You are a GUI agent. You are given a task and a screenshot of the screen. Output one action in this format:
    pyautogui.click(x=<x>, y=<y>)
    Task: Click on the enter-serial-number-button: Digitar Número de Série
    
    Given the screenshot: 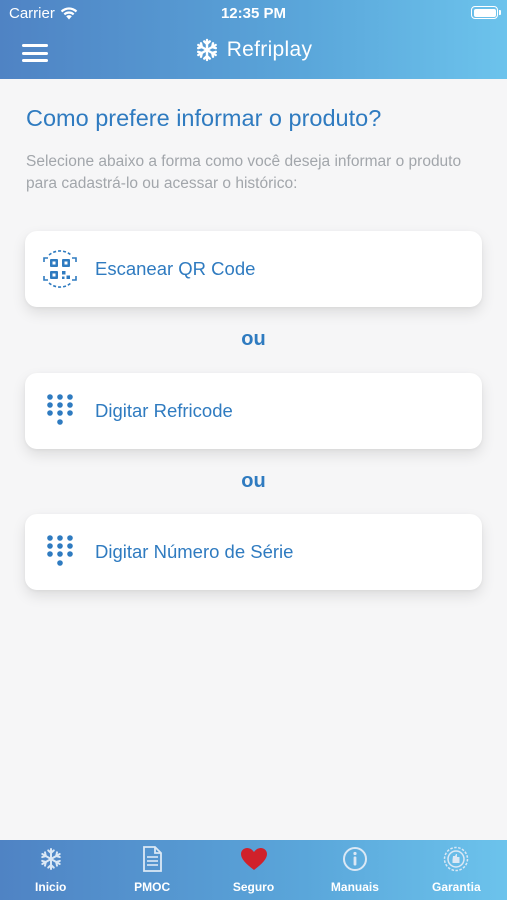 What is the action you would take?
    pyautogui.click(x=253, y=552)
    